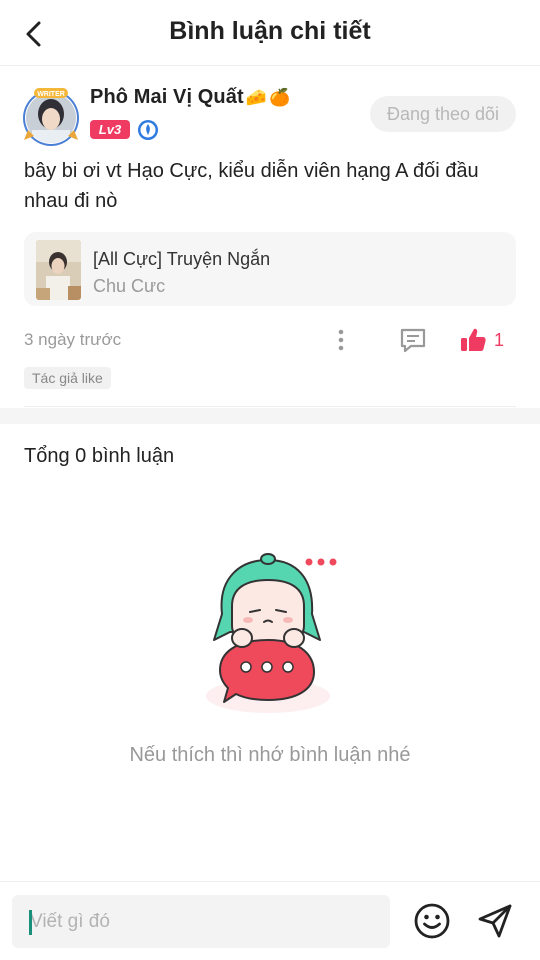 The height and width of the screenshot is (960, 540). I want to click on author-name-text: Phô Mai Vị Quất, so click(167, 97).